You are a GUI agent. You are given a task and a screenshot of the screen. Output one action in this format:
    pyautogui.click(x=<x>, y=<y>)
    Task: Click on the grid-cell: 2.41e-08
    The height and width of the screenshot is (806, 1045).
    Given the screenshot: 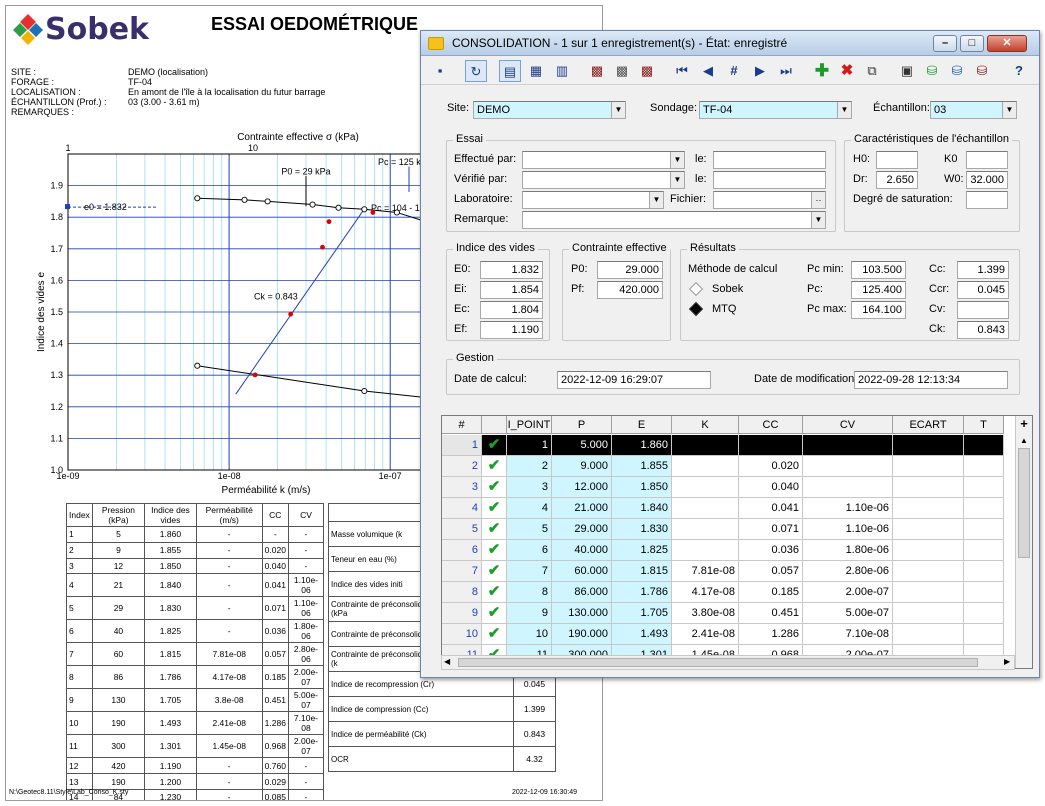 What is the action you would take?
    pyautogui.click(x=705, y=634)
    